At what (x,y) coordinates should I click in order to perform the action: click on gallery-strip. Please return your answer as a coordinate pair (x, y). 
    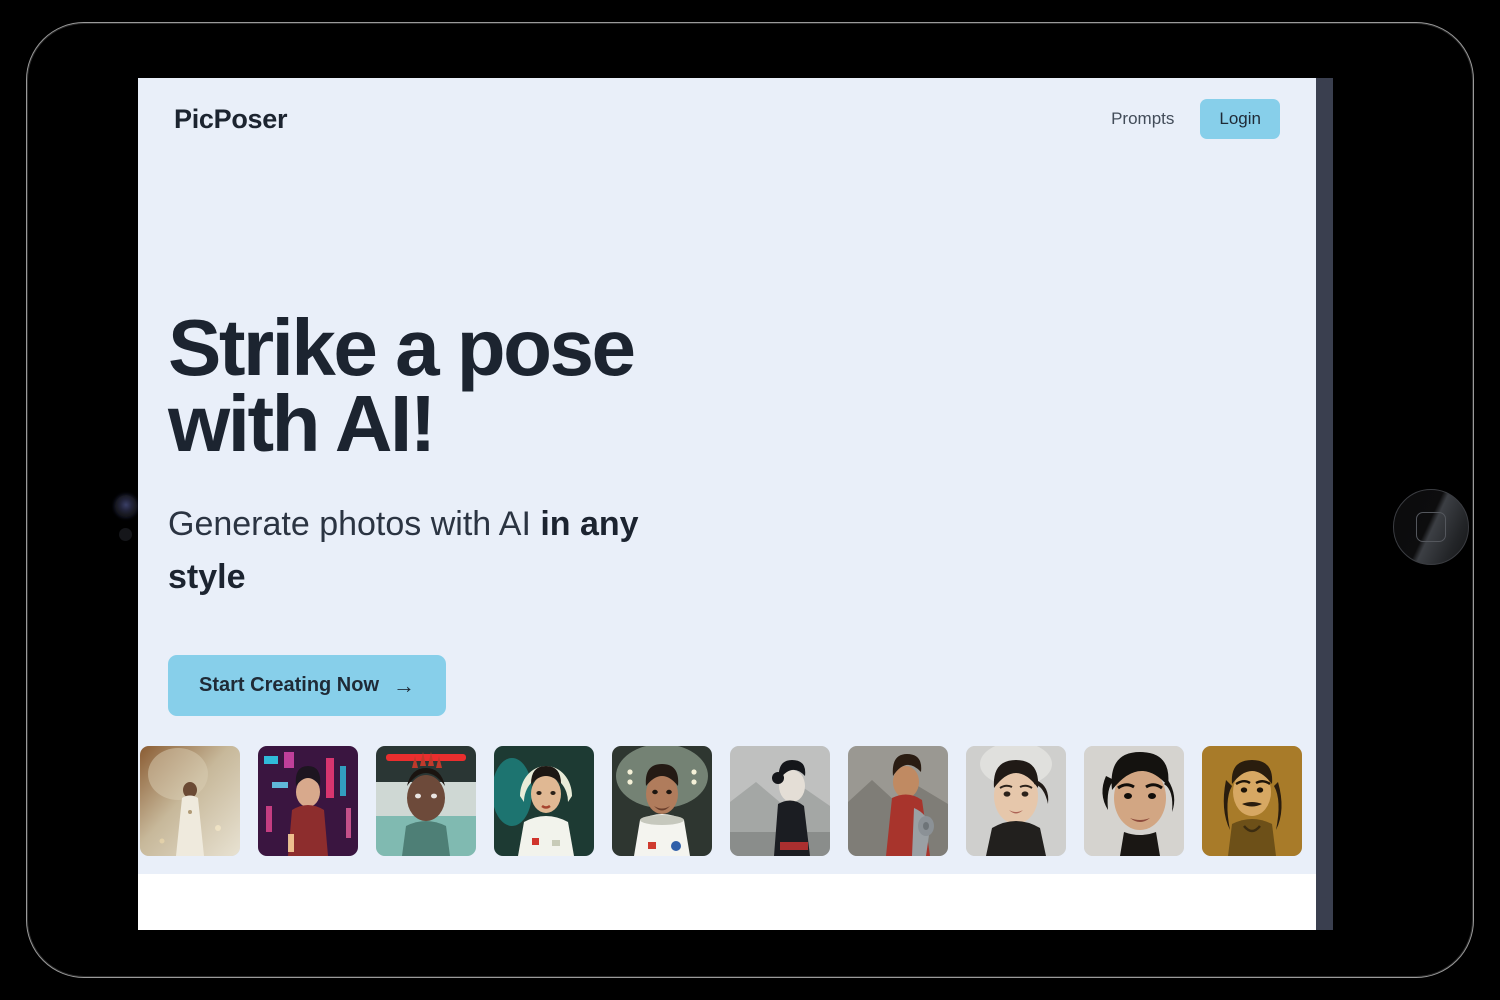
    Looking at the image, I should click on (727, 801).